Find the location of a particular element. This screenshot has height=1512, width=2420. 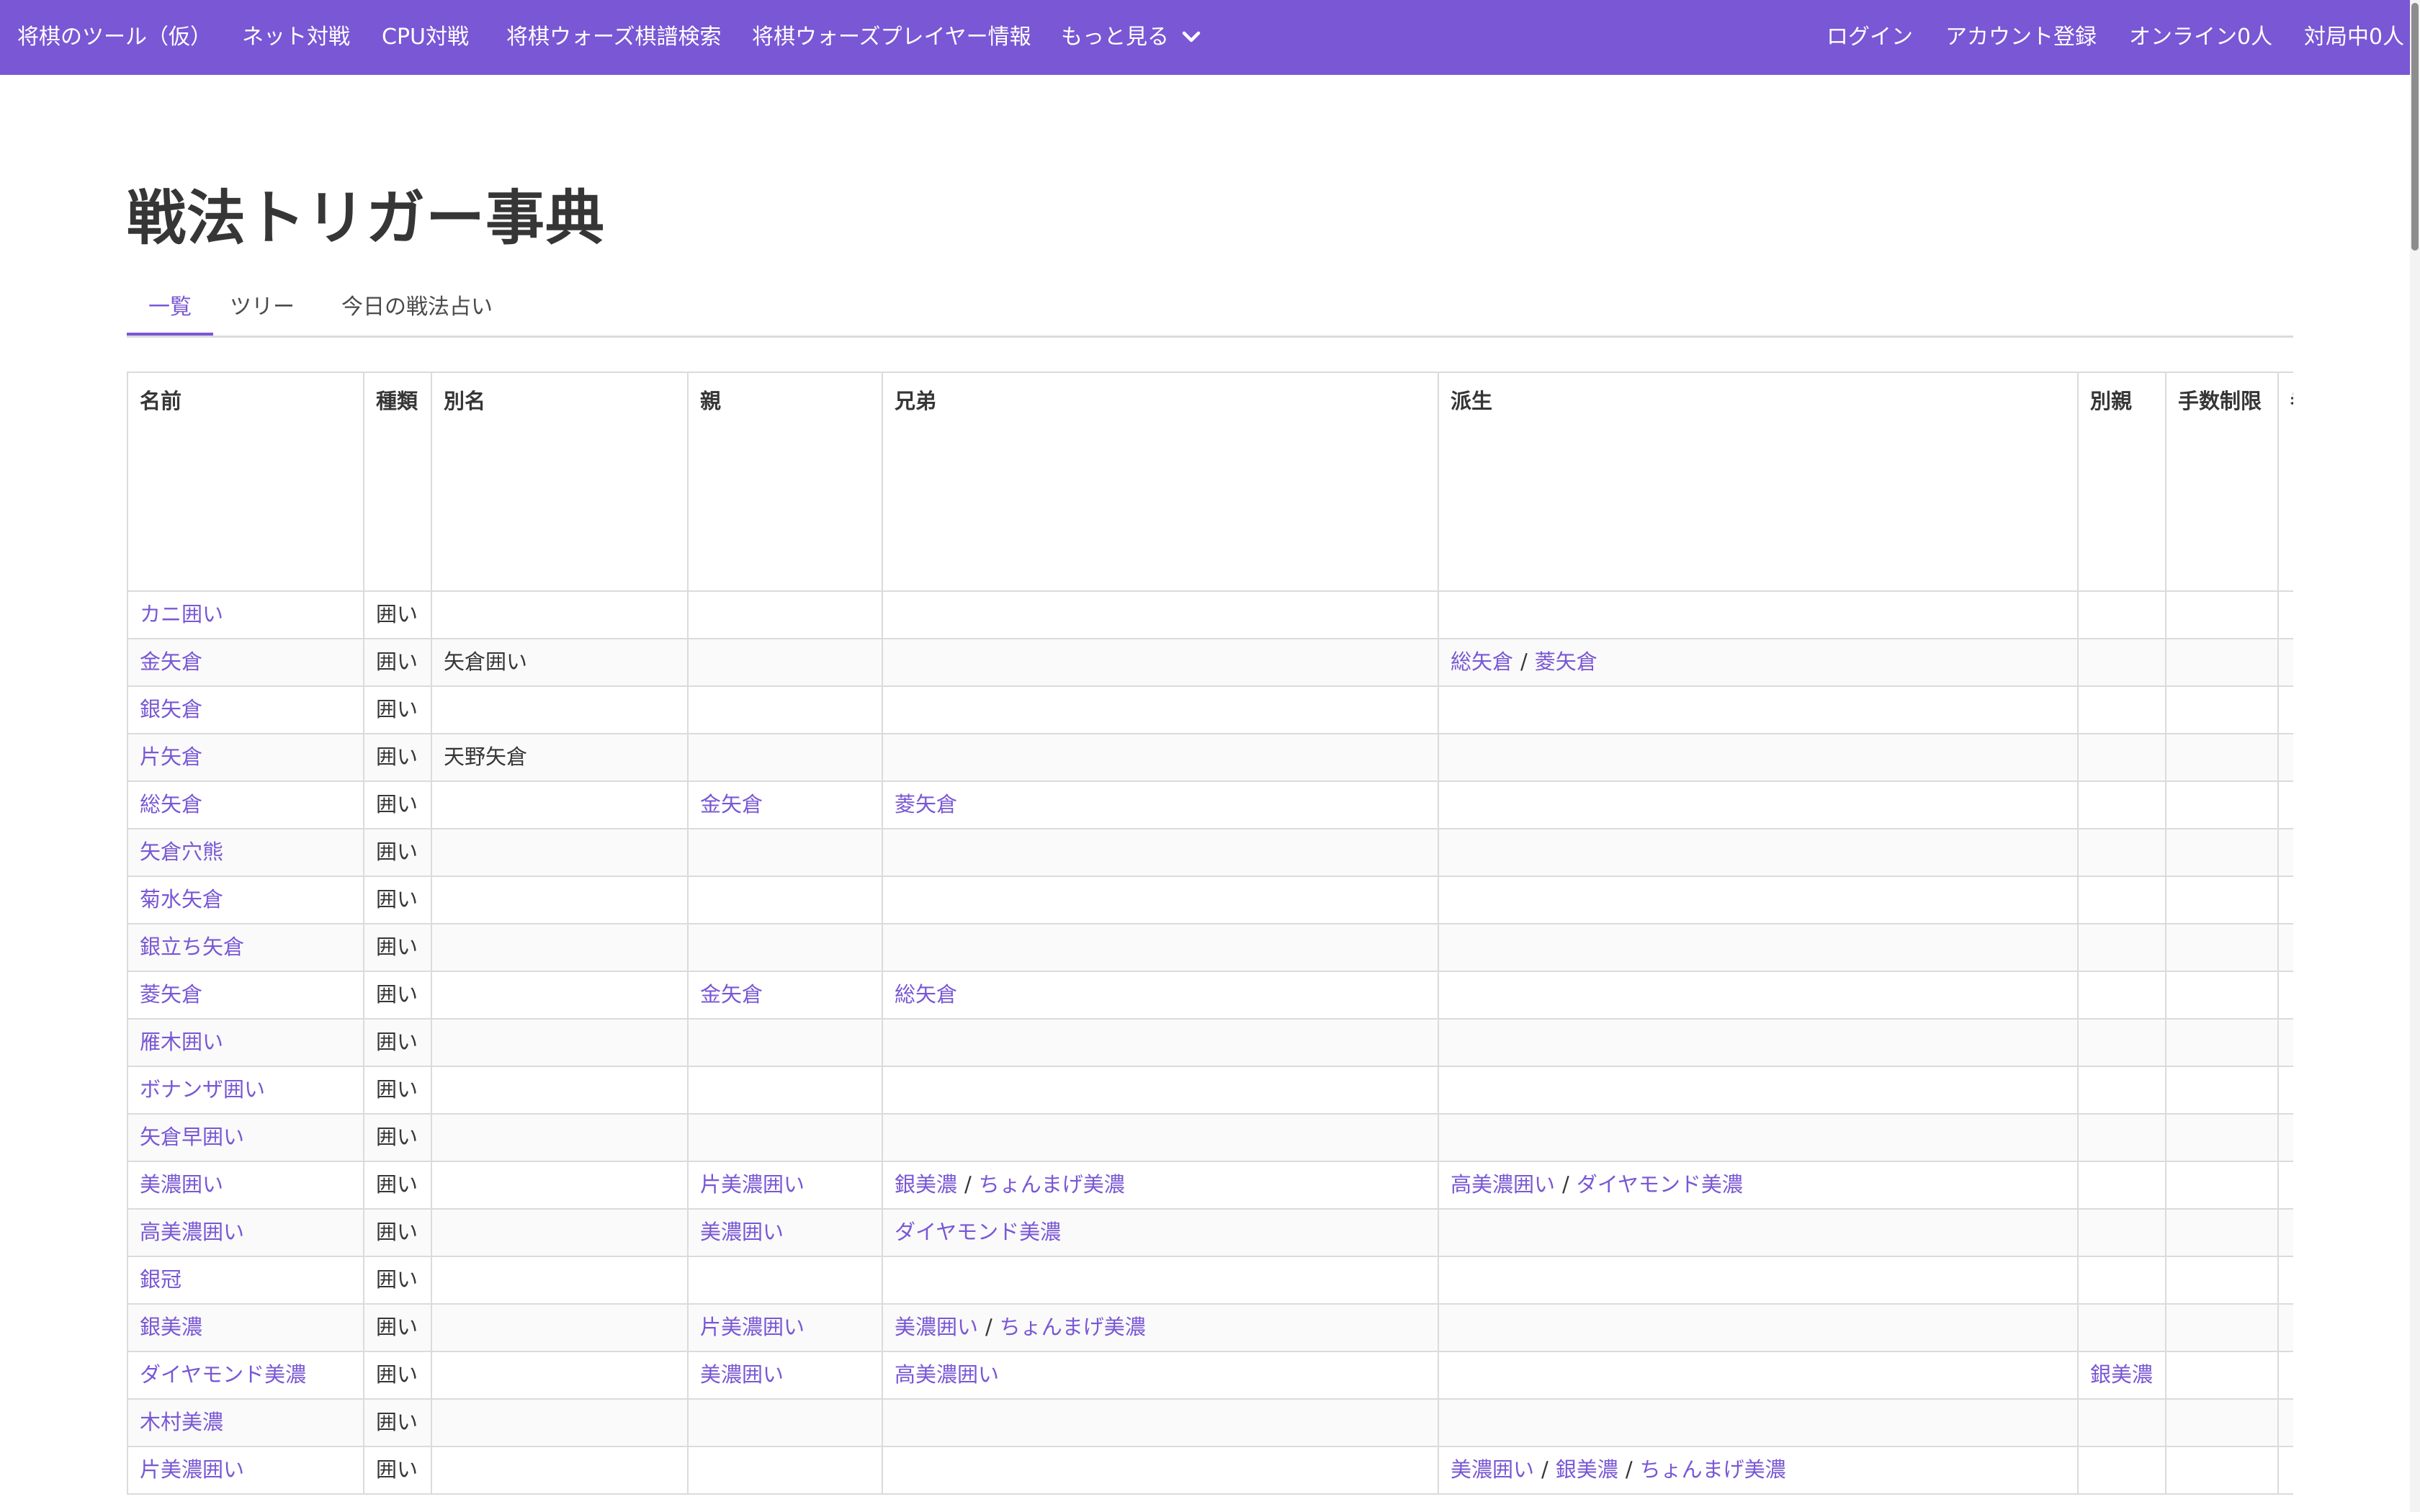

table-row: 木村美濃 囲い is located at coordinates (1210, 1422).